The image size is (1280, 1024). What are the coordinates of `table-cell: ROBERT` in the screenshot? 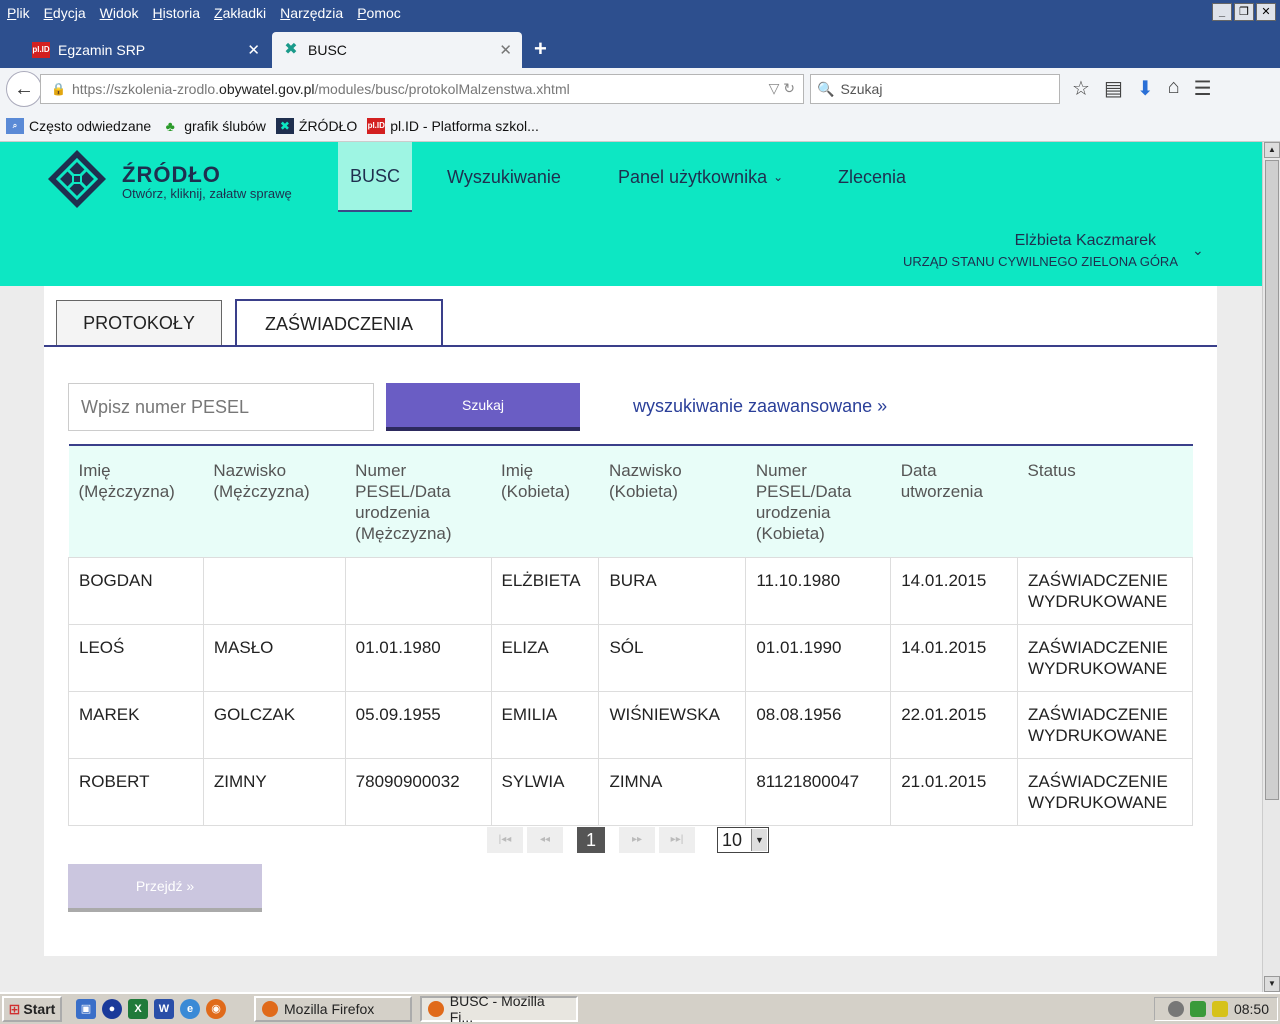 It's located at (136, 791).